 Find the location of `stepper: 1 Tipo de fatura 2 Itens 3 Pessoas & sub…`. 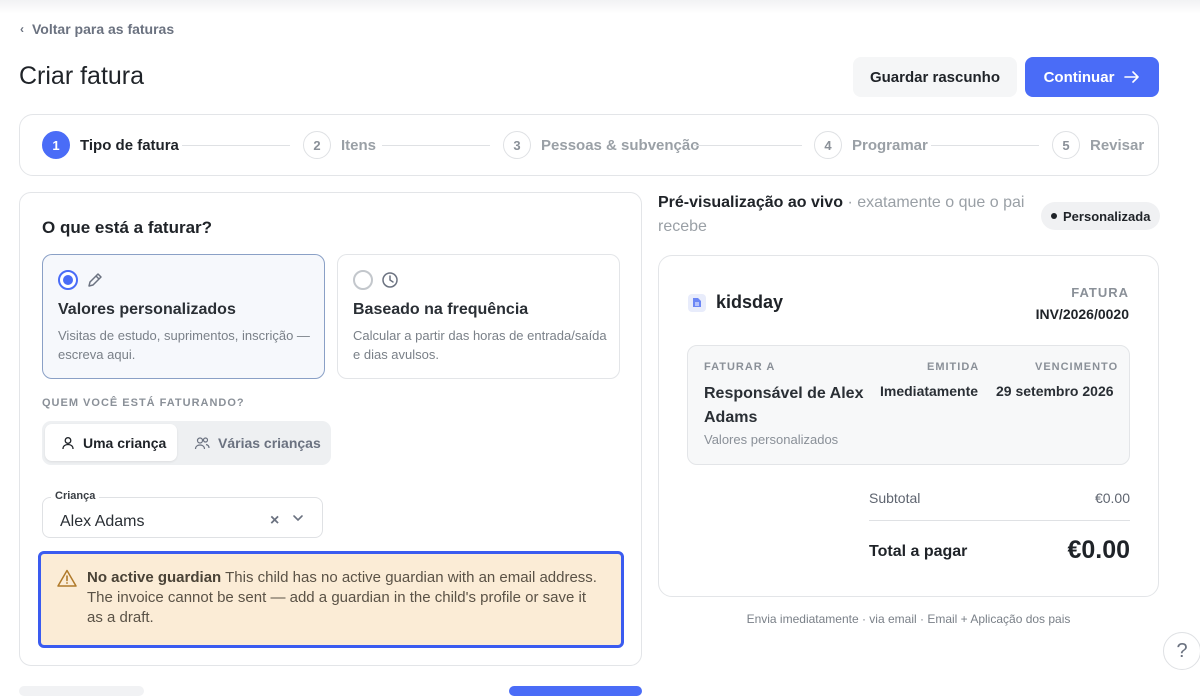

stepper: 1 Tipo de fatura 2 Itens 3 Pessoas & sub… is located at coordinates (589, 145).